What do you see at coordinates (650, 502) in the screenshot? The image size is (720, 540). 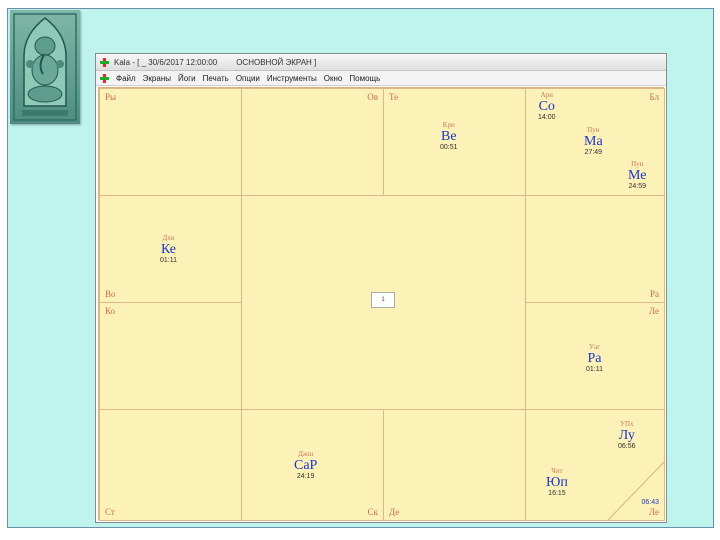 I see `ascendant-degree: 06:43` at bounding box center [650, 502].